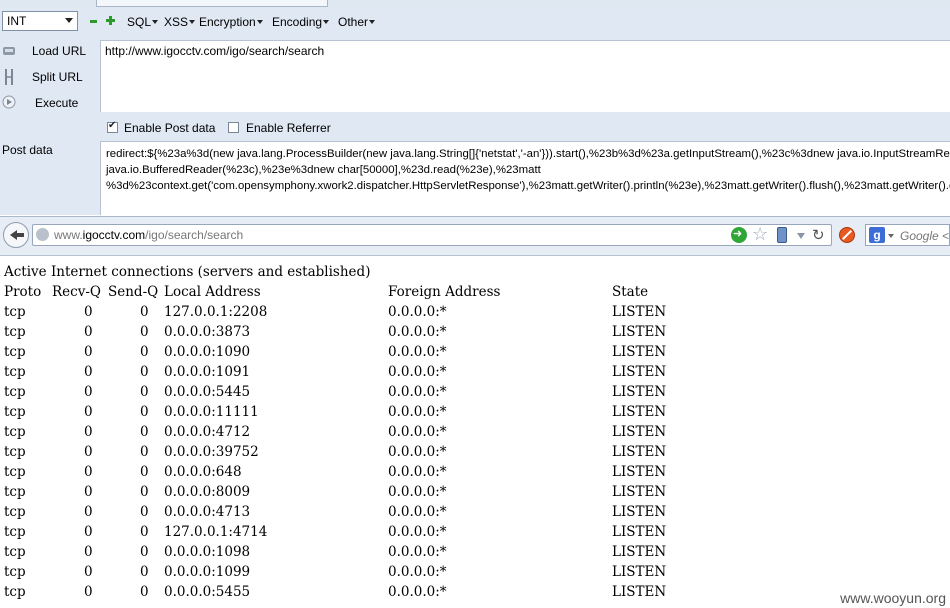 The height and width of the screenshot is (608, 950). What do you see at coordinates (9, 51) in the screenshot?
I see `load-url-icon` at bounding box center [9, 51].